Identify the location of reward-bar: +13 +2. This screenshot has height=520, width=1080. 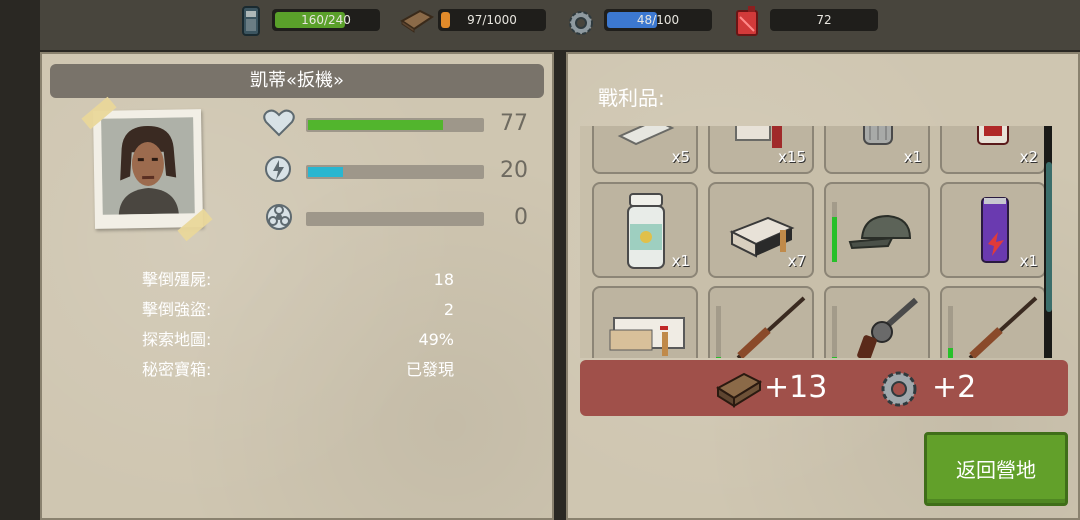
(824, 388).